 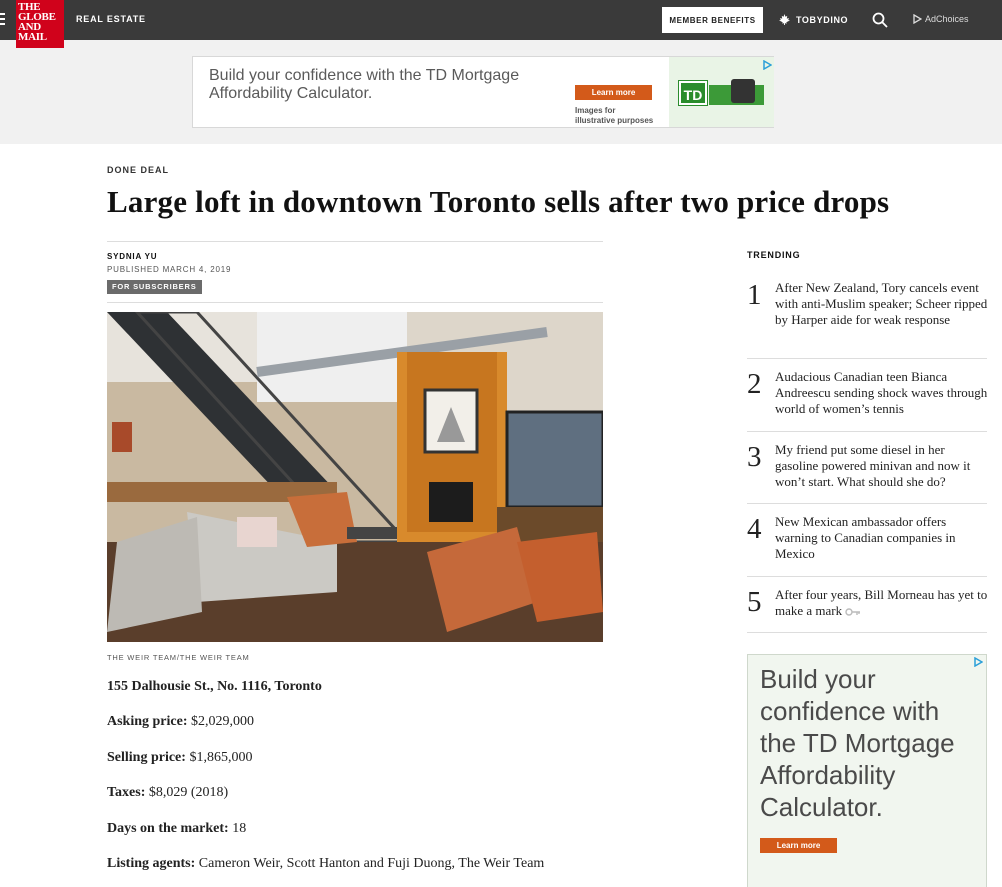 I want to click on ad-disclaimer: Images for illustrative purposes, so click(x=614, y=116).